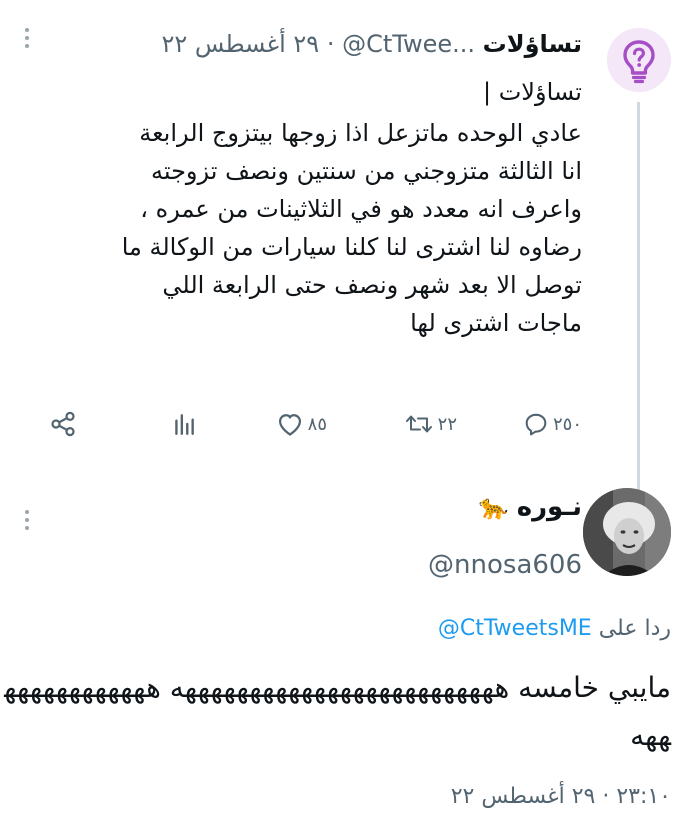  I want to click on display-name: تساؤلات, so click(532, 44).